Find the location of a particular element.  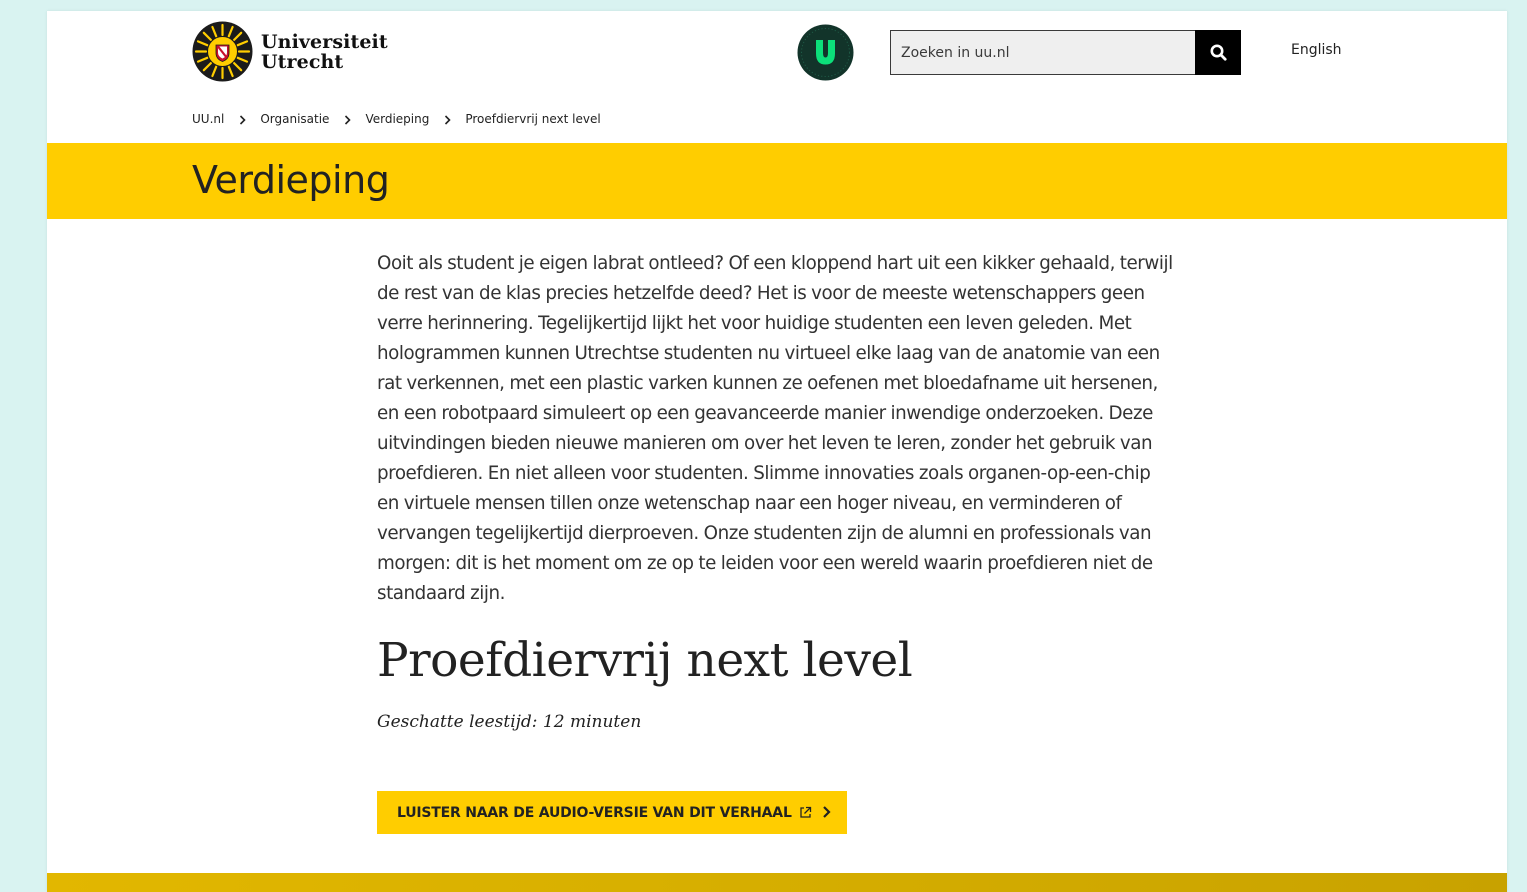

site-search is located at coordinates (1065, 52).